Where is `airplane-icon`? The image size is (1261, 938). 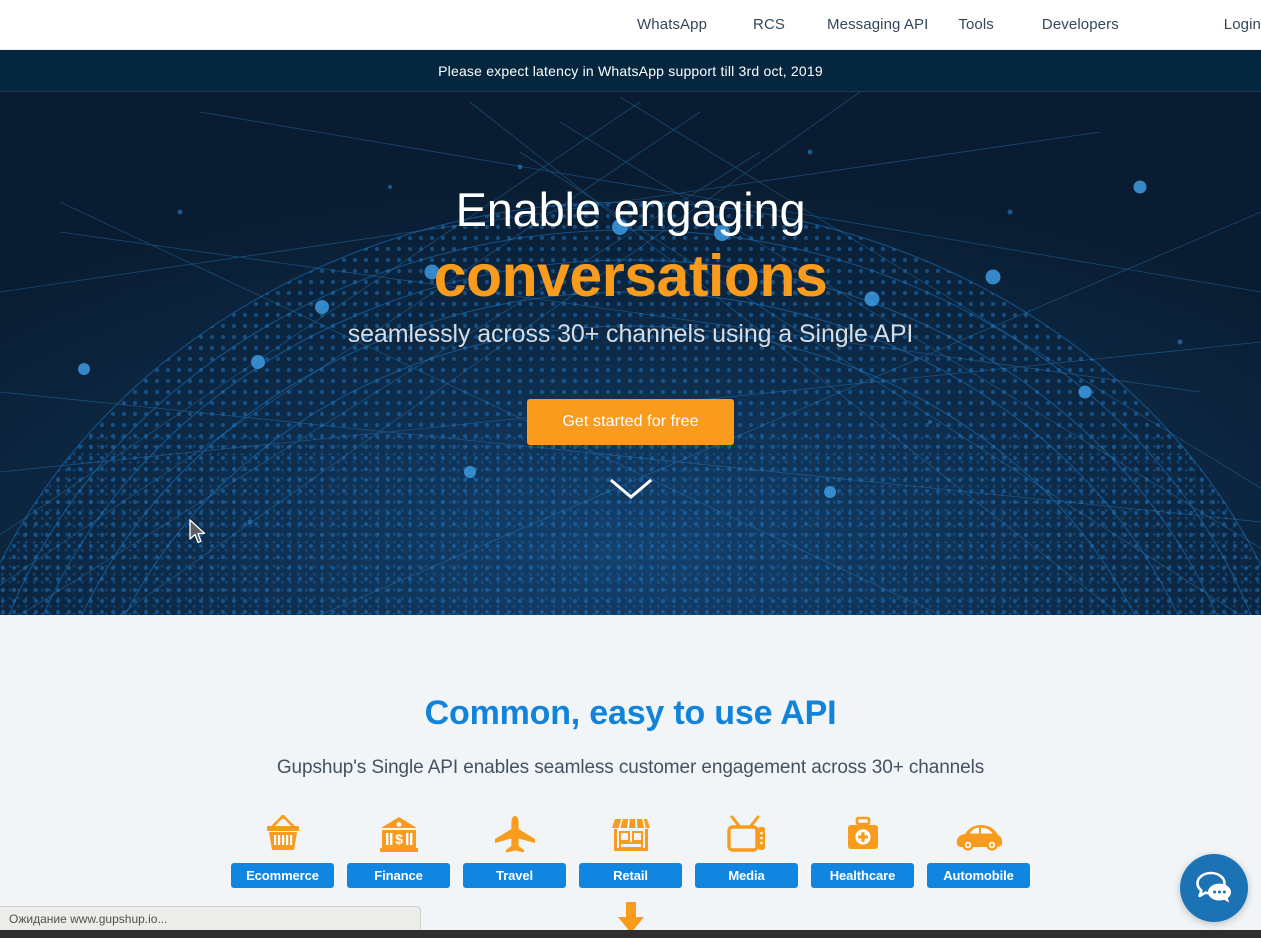
airplane-icon is located at coordinates (515, 831).